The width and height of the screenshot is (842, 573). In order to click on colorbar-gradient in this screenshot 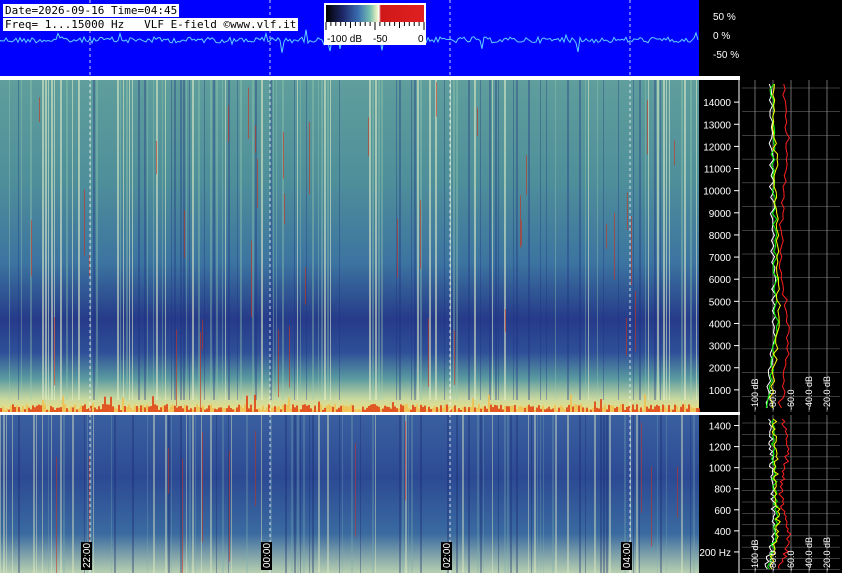, I will do `click(375, 13)`.